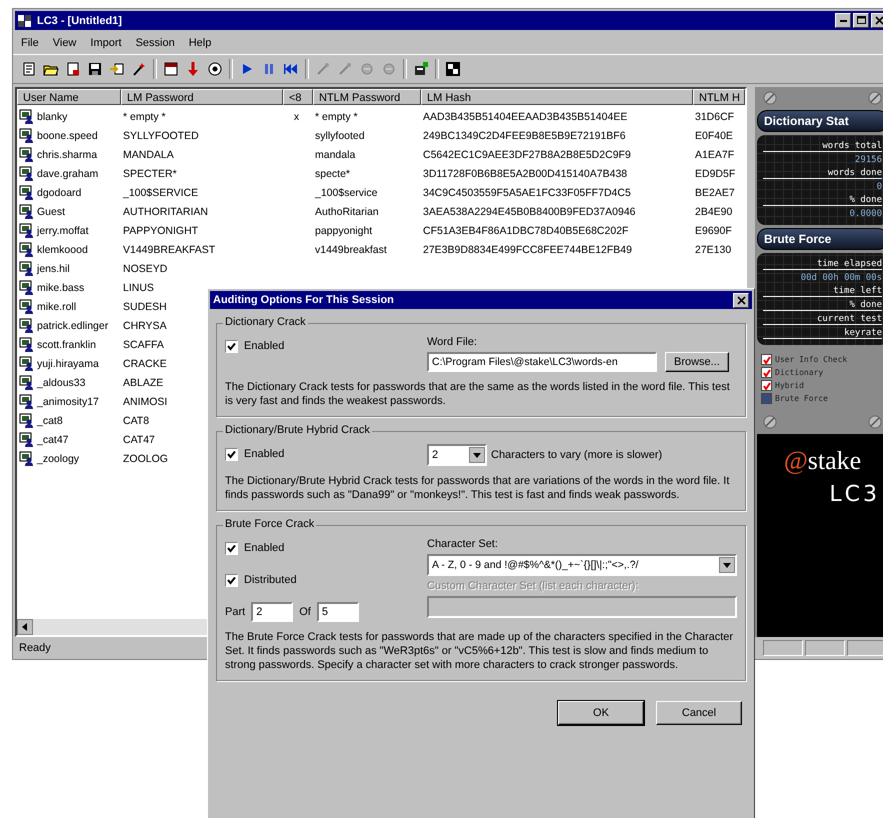 This screenshot has width=883, height=818. Describe the element at coordinates (601, 713) in the screenshot. I see `ok-button: OK` at that location.